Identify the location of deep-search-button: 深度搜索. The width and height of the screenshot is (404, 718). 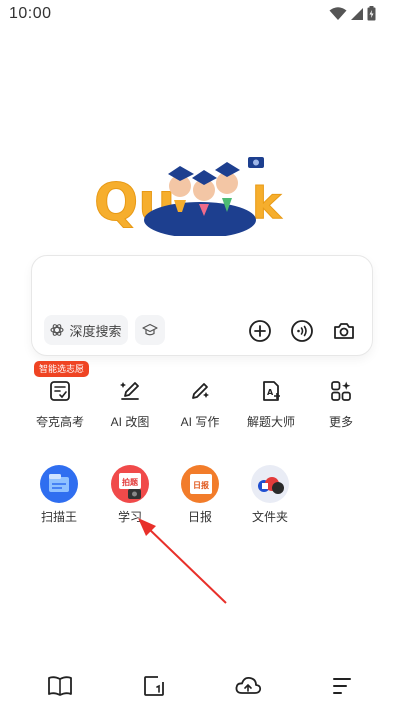
(86, 330).